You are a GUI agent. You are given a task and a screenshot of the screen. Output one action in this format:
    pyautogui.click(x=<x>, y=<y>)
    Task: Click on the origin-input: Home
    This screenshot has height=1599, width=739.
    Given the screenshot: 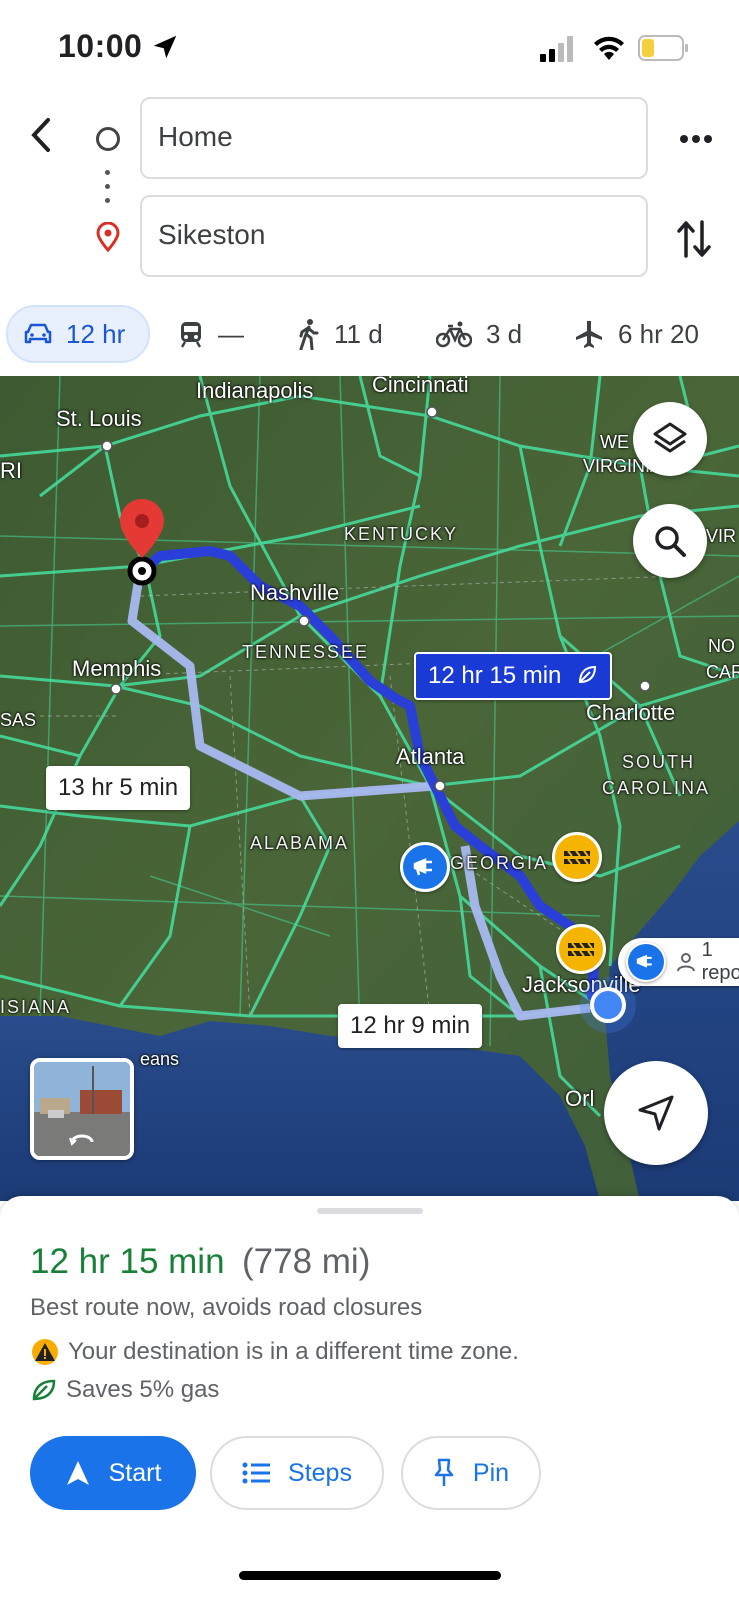 What is the action you would take?
    pyautogui.click(x=394, y=138)
    